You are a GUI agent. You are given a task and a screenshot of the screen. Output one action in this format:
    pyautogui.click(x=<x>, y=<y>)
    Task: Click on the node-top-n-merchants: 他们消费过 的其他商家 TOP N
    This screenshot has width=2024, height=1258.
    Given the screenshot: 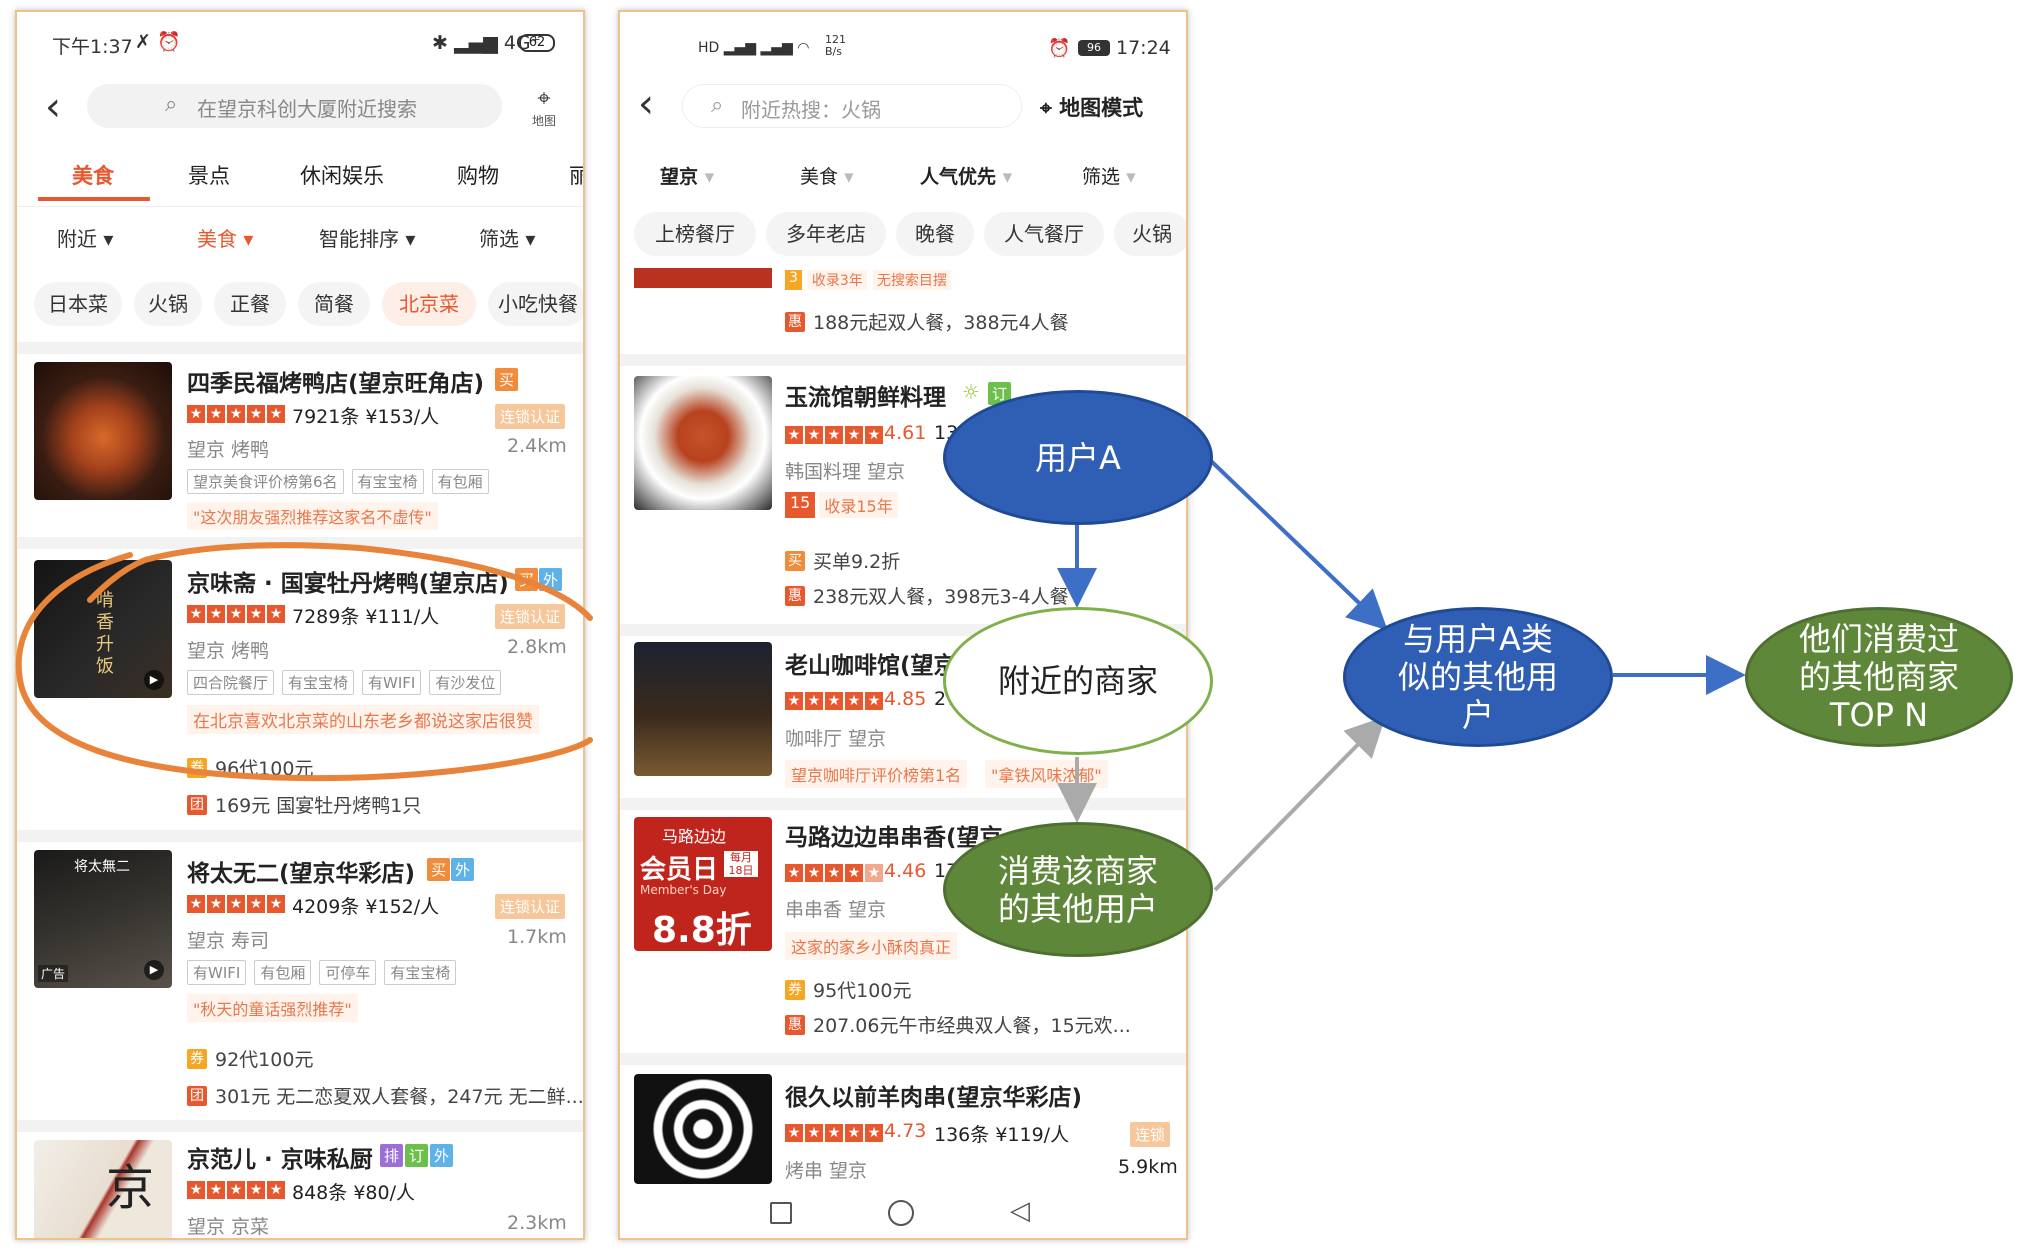 What is the action you would take?
    pyautogui.click(x=1879, y=677)
    